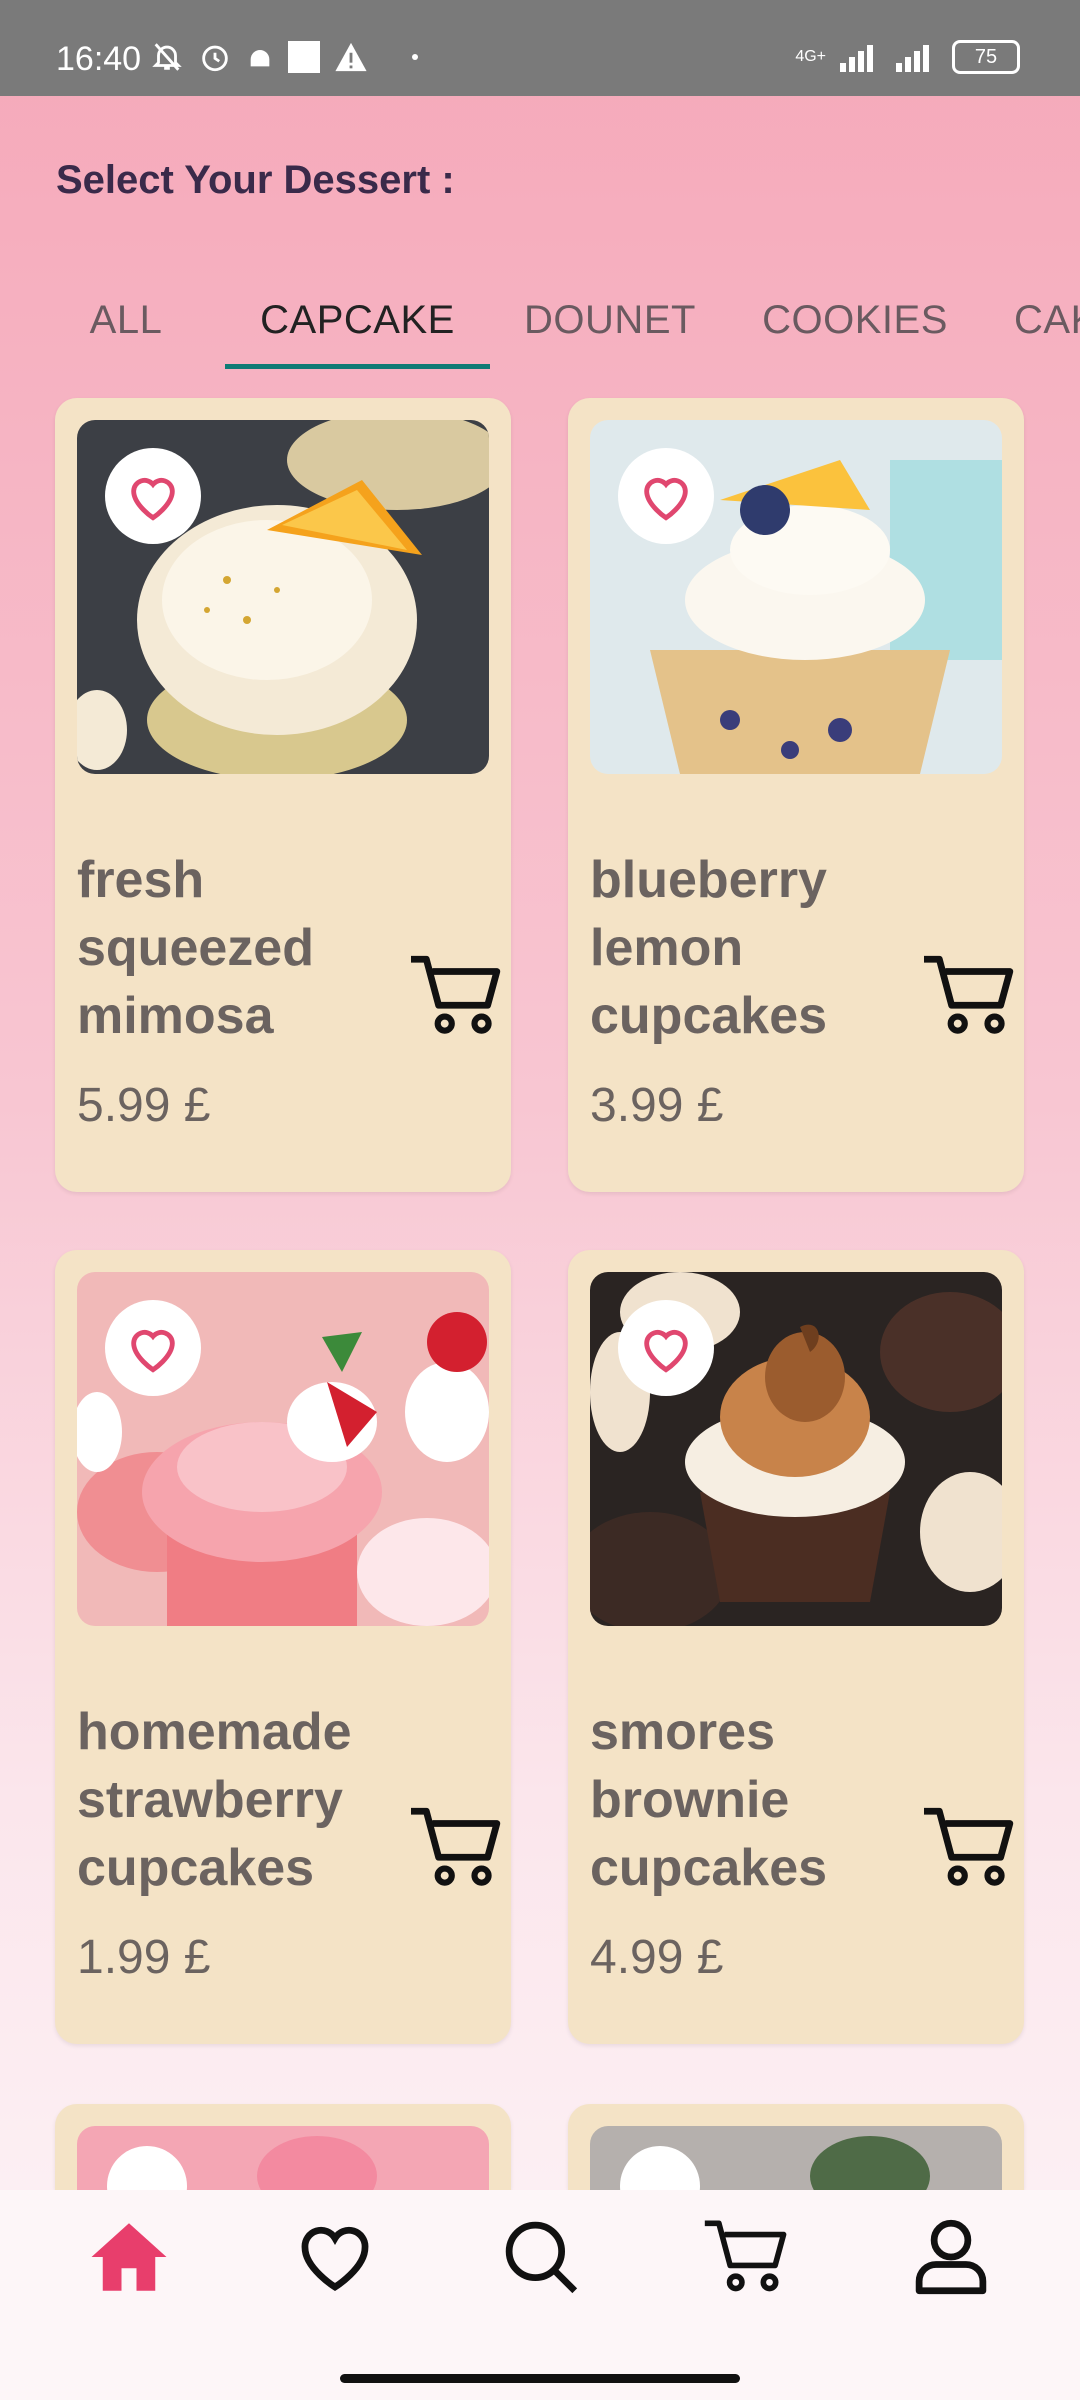 The width and height of the screenshot is (1080, 2400). I want to click on product-name: fresh squeezed mimosa, so click(195, 948).